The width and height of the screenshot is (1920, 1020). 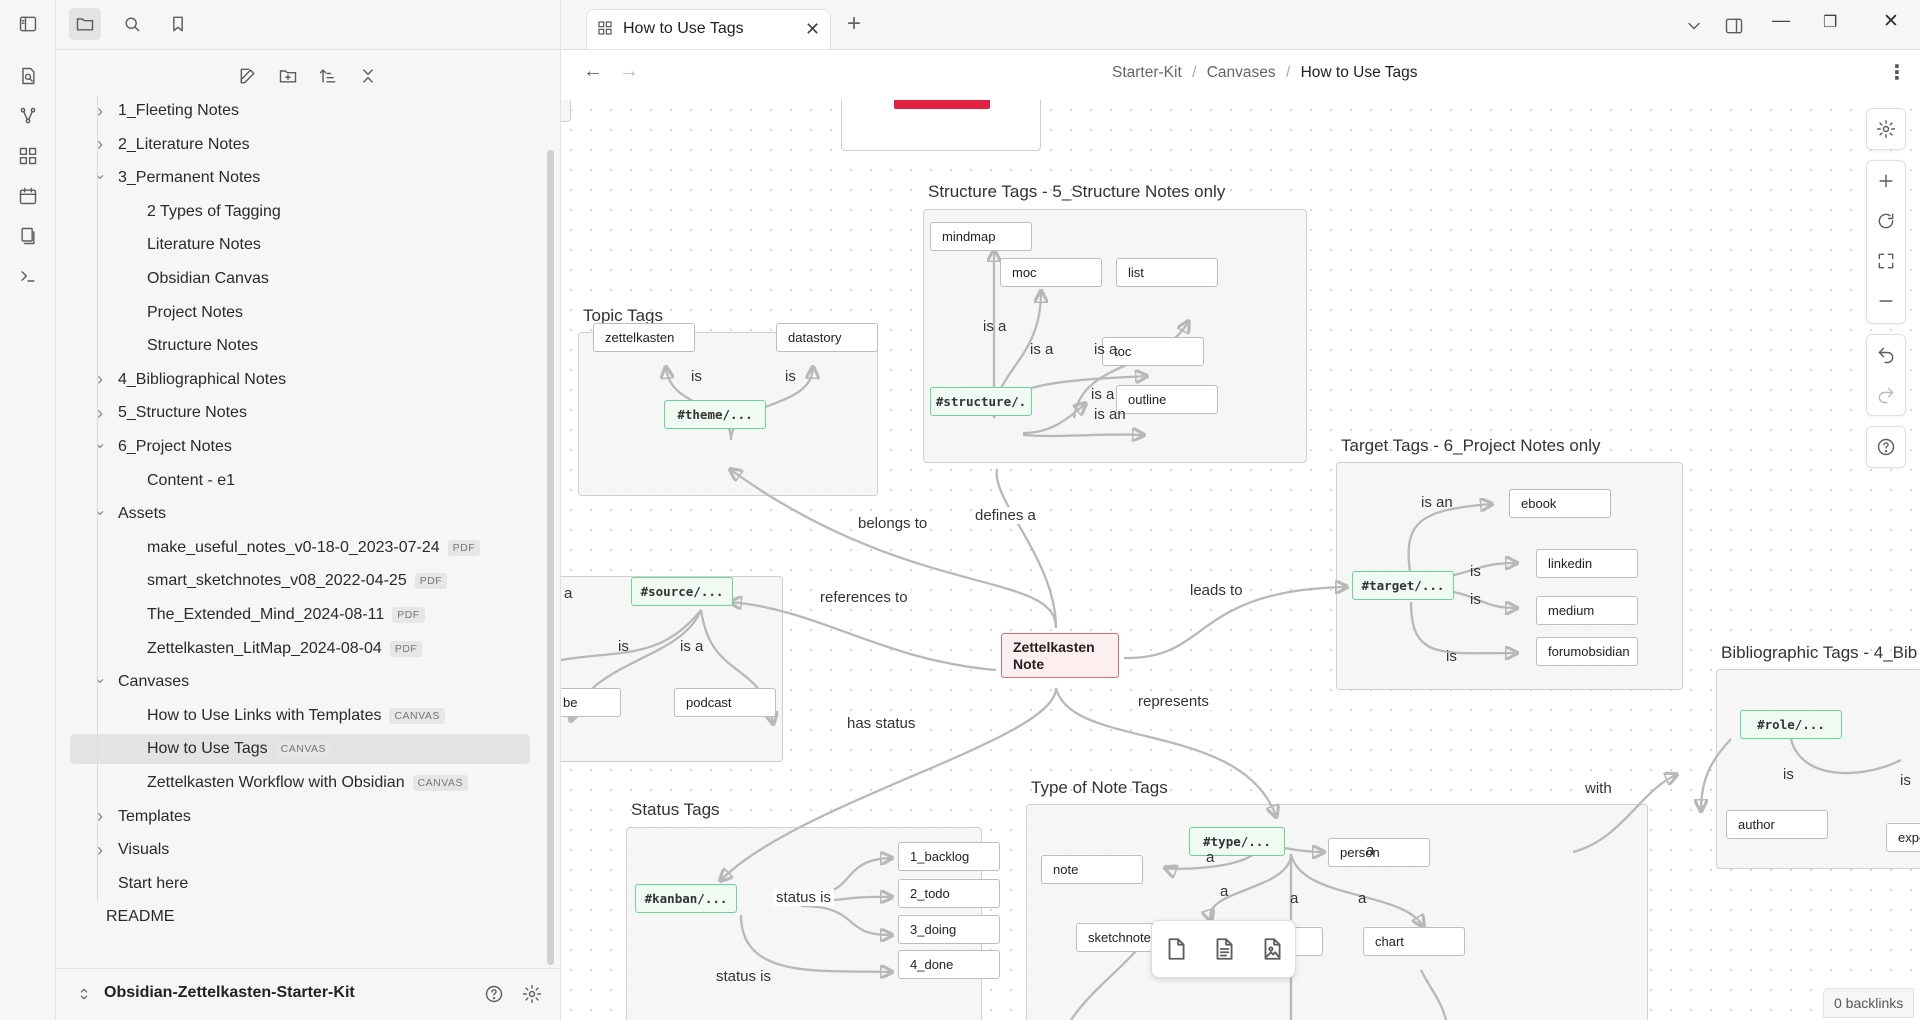 I want to click on node-todo: 2_todo, so click(x=949, y=893).